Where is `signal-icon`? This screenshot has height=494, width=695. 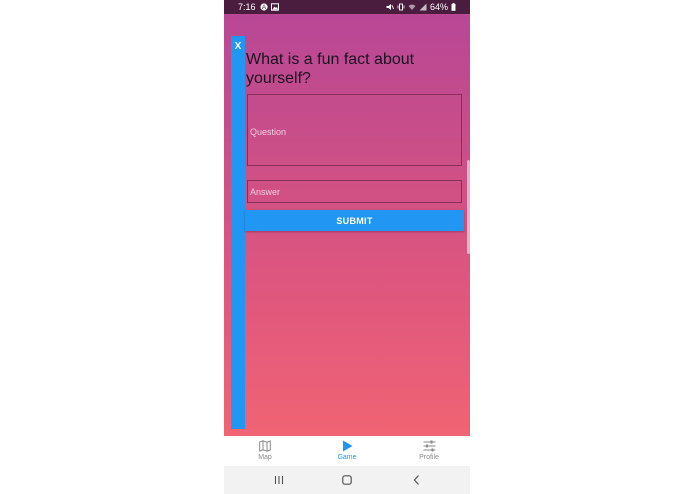
signal-icon is located at coordinates (423, 7).